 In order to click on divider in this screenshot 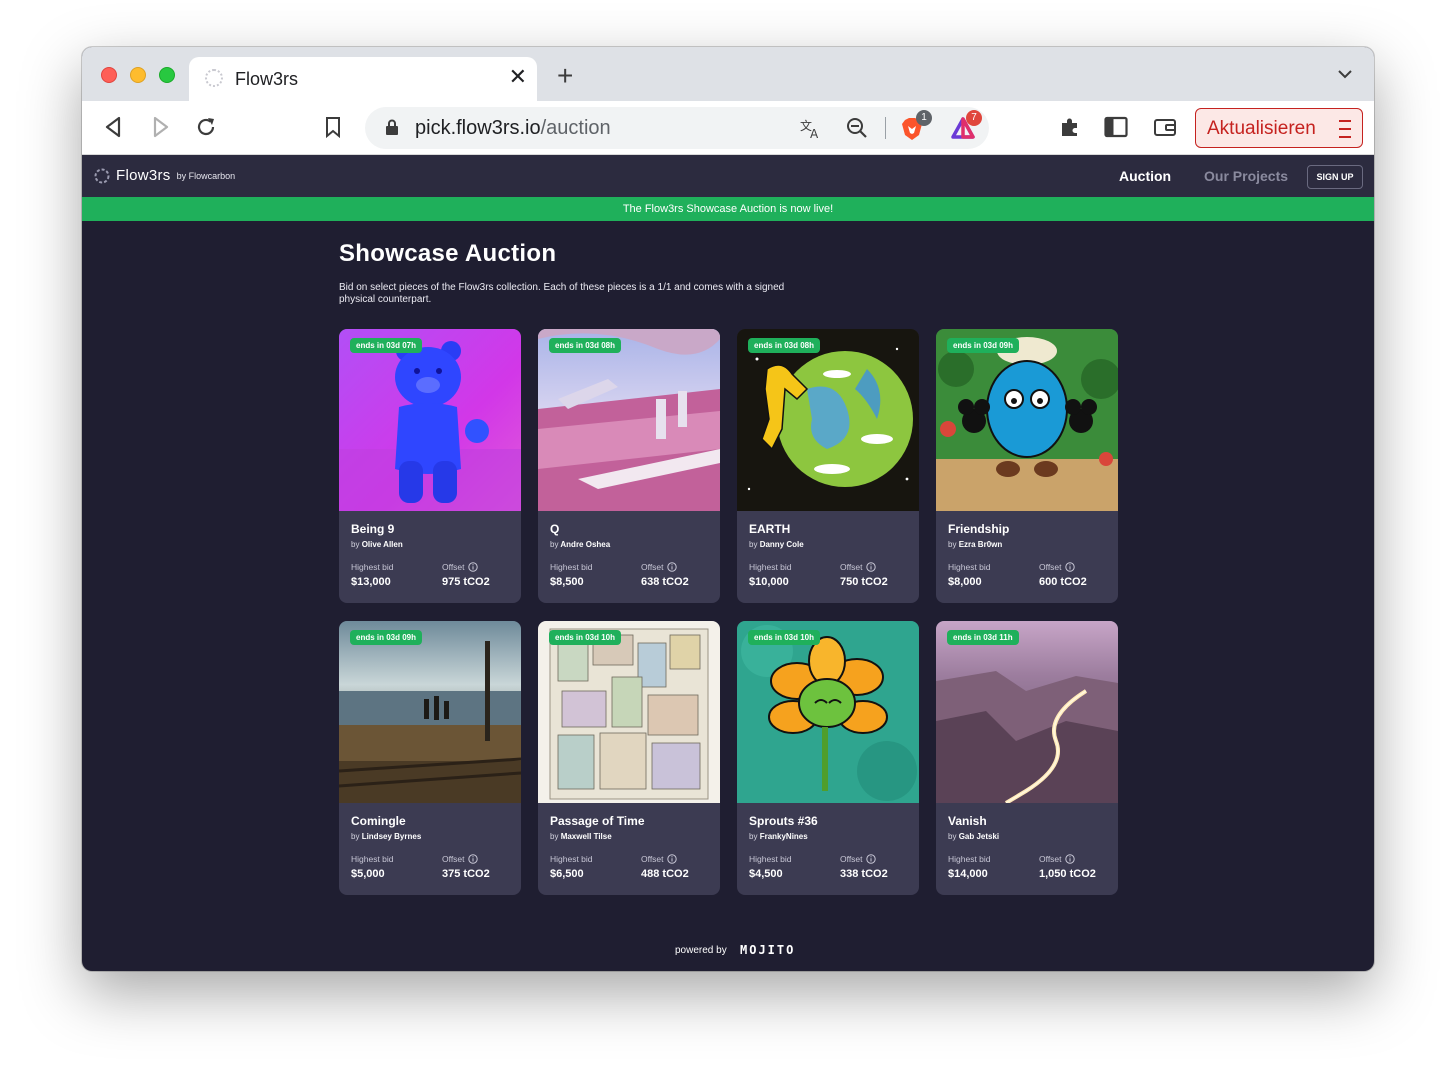, I will do `click(885, 128)`.